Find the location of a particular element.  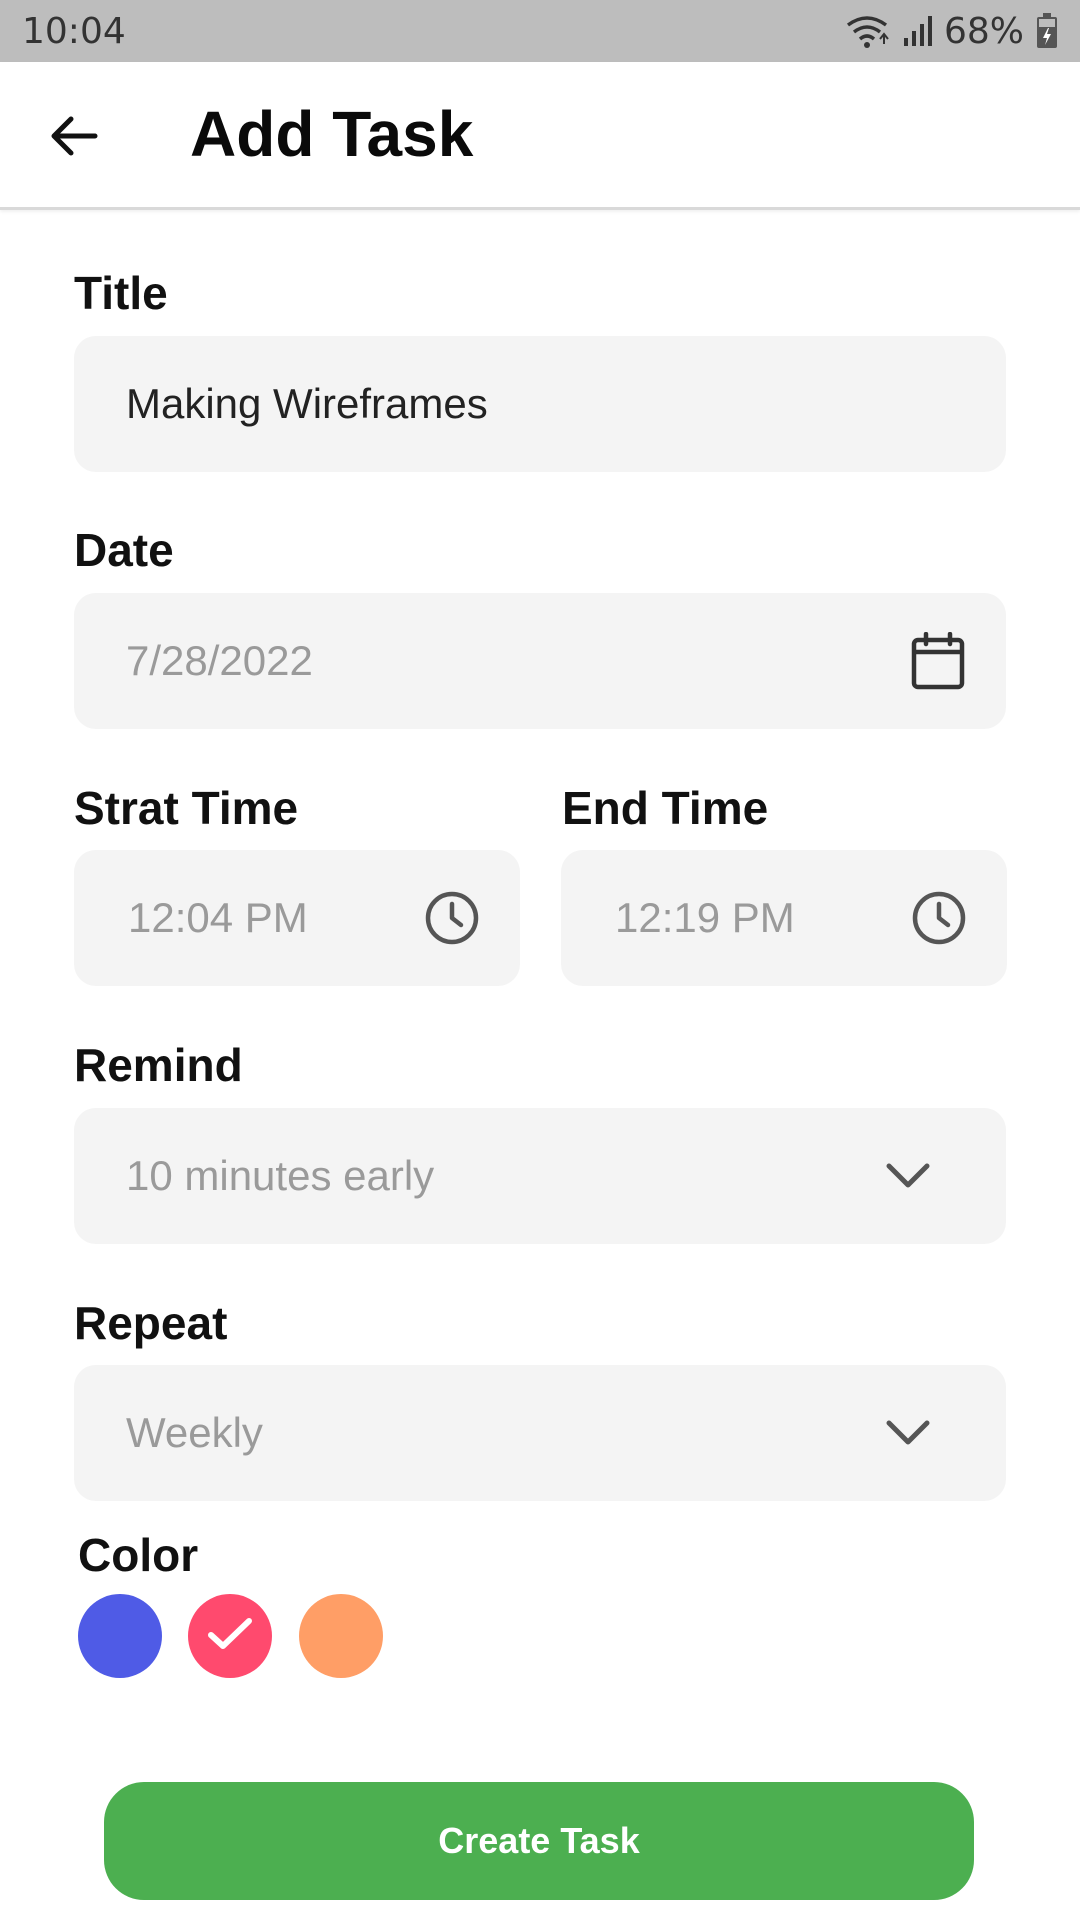

color-option-pink is located at coordinates (230, 1636).